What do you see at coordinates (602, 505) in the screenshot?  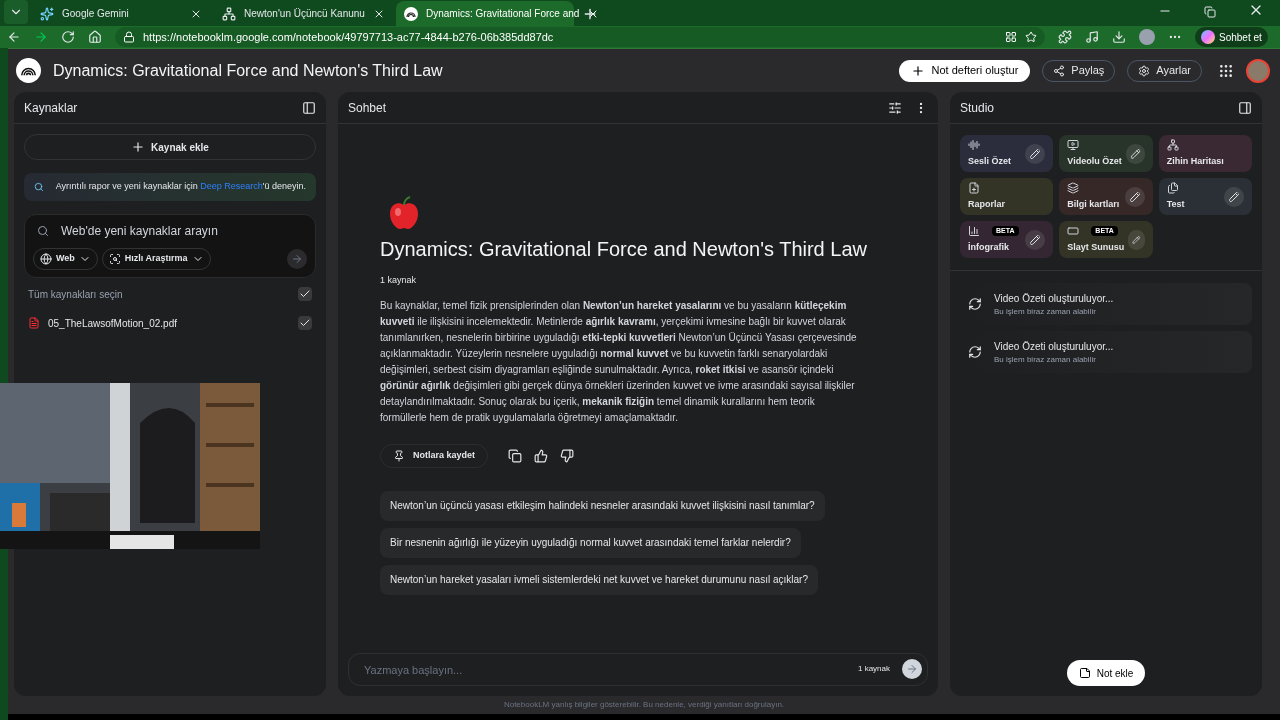 I see `suggestion-chip: Newton’un üçüncü yasası etkileşim halindeki nesneler arasındaki kuvvet ilişkisini nasıl tanımlar?` at bounding box center [602, 505].